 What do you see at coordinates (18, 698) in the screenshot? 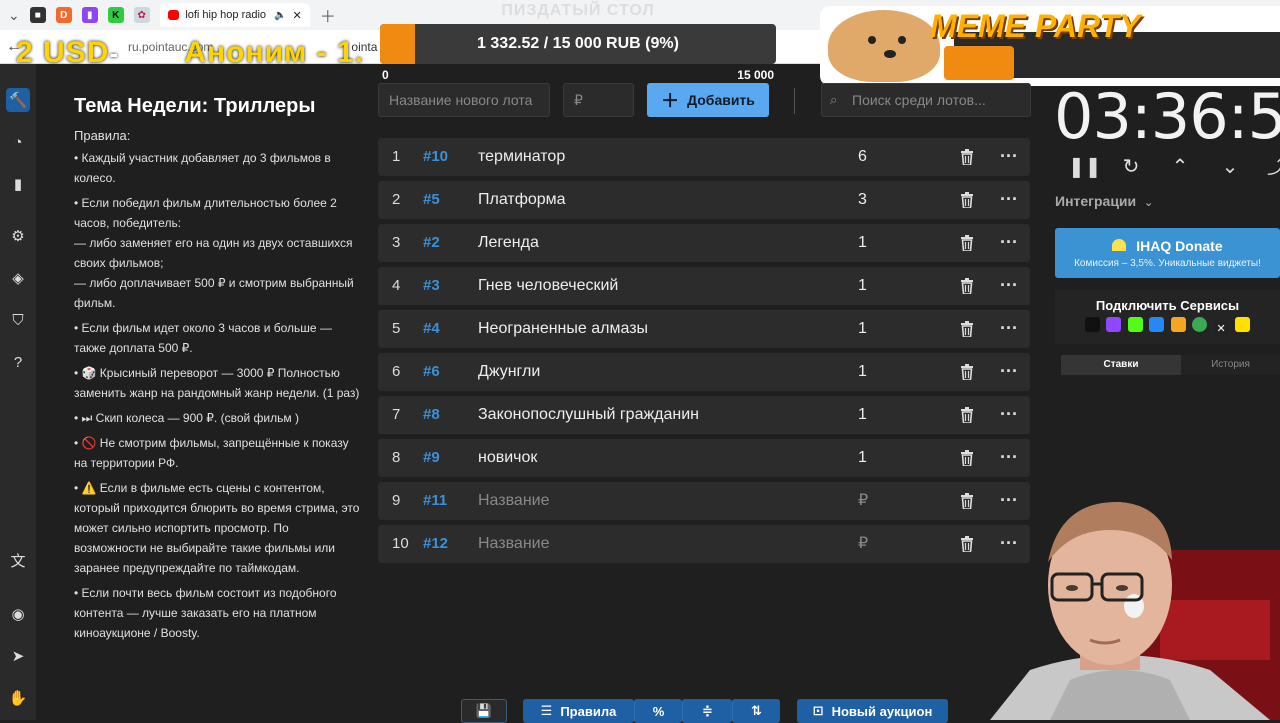
I see `donate-hand-icon: ✋` at bounding box center [18, 698].